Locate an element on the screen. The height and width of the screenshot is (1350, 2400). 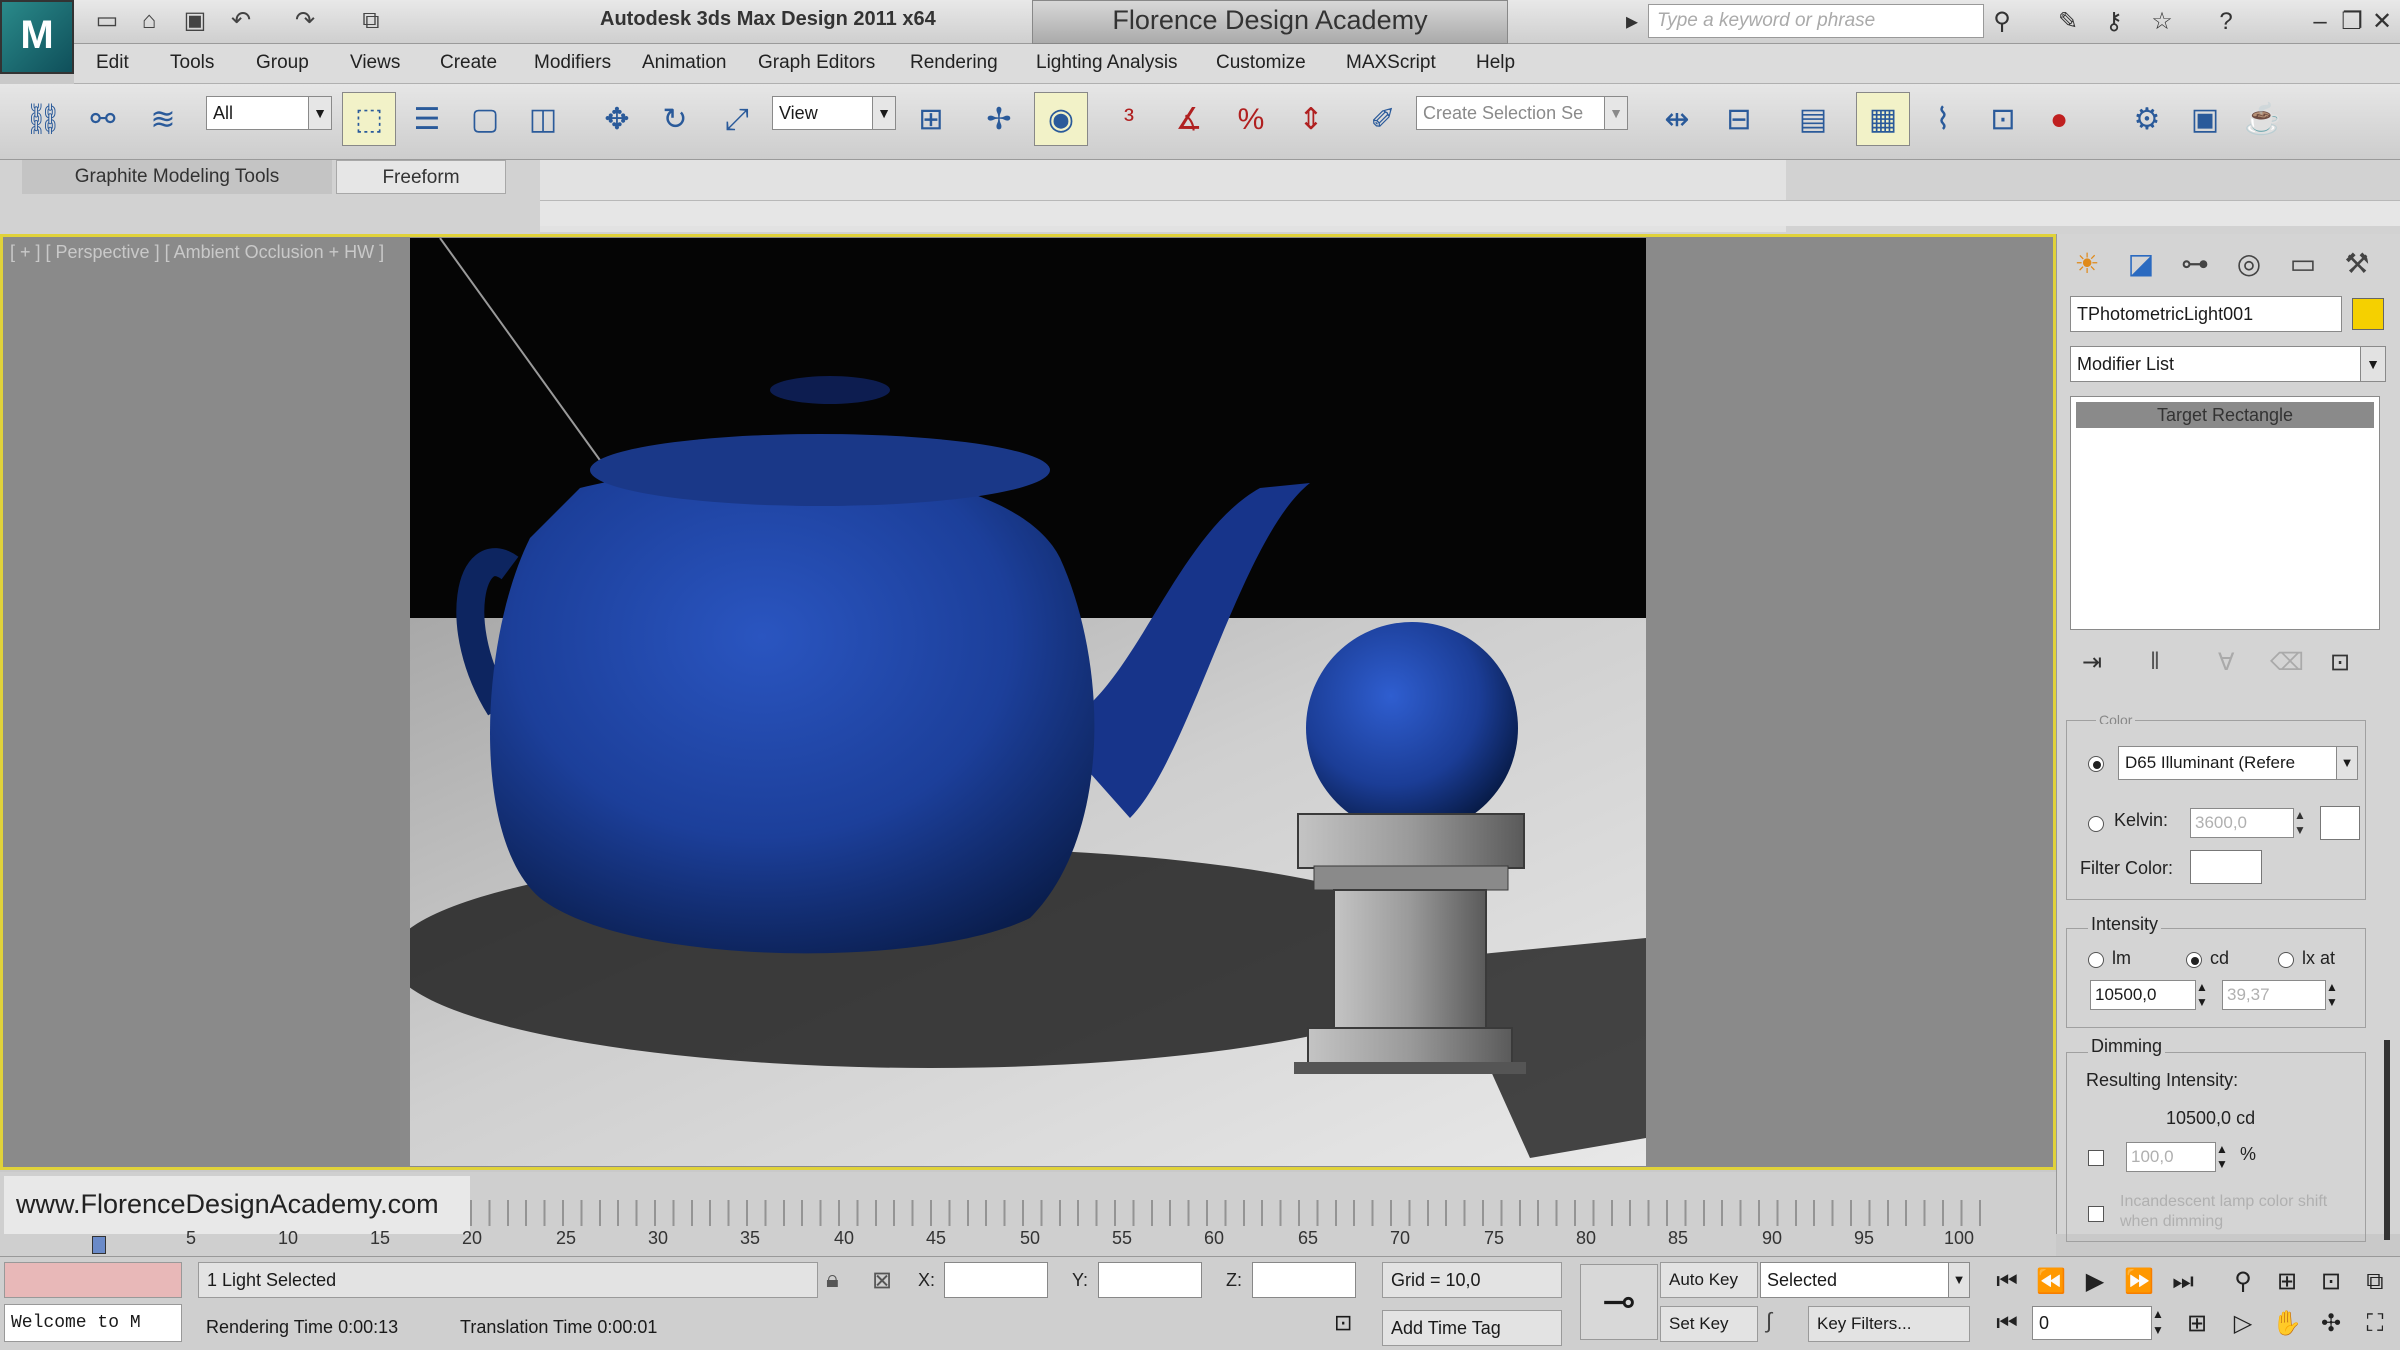
menu-create: Create is located at coordinates (468, 63).